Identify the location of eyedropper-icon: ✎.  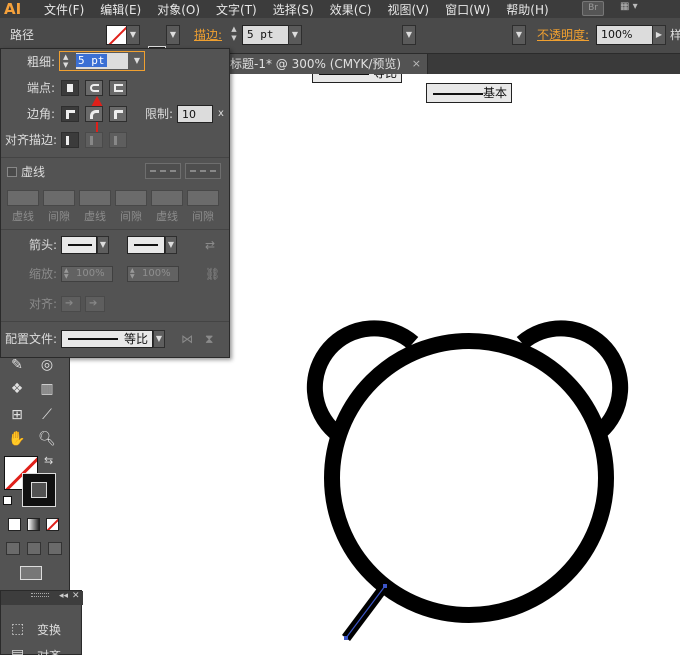
(17, 365).